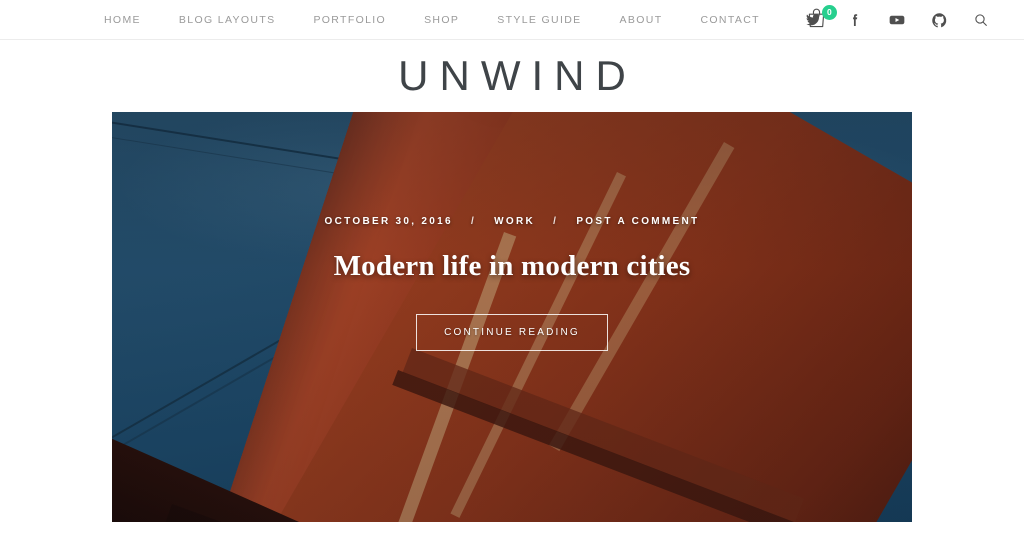 The image size is (1024, 544). I want to click on continue-reading-button: CONTINUE READING, so click(512, 332).